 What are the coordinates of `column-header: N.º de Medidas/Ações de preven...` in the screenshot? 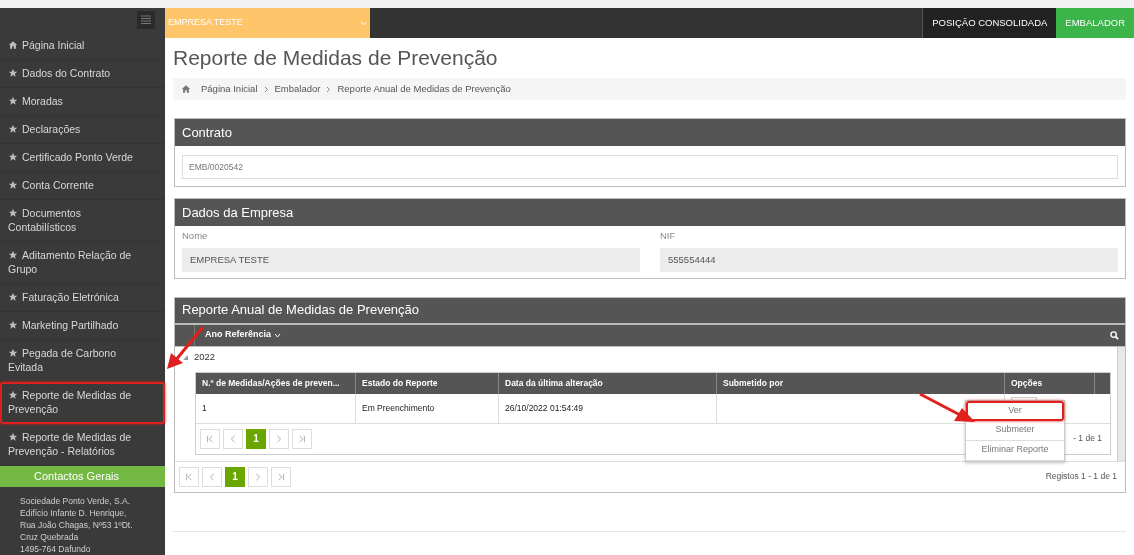 It's located at (276, 383).